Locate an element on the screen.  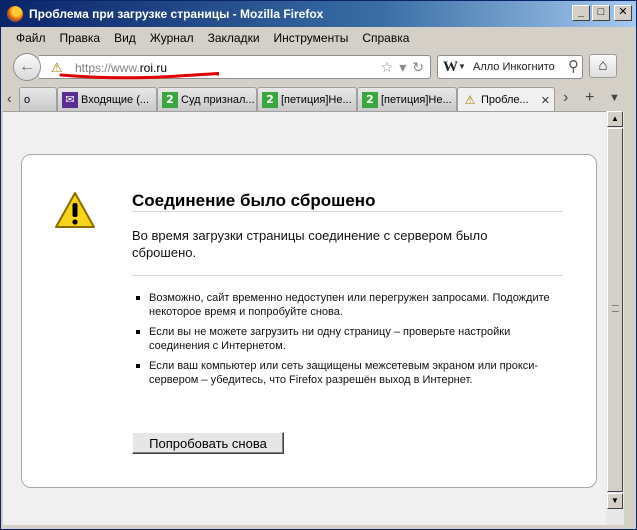
url-bar: ⚠ https://www.roi.ru ☆ ▾ ↻ is located at coordinates (235, 67).